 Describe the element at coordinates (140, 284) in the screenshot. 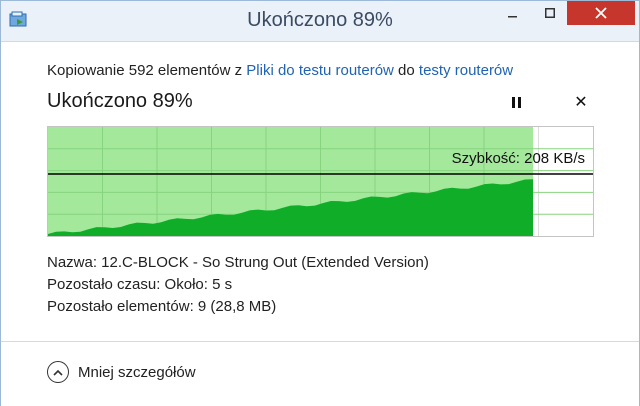

I see `time-remaining: Pozostało czasu: Około: 5 s` at that location.